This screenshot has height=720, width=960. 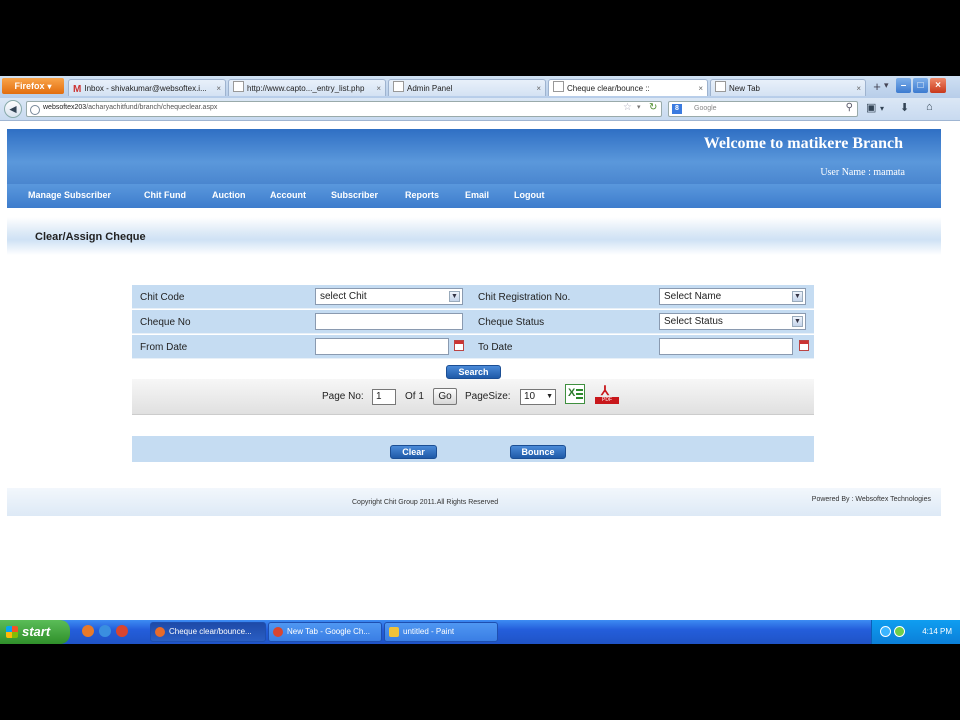 I want to click on system-tray: 4:14 PM, so click(x=915, y=632).